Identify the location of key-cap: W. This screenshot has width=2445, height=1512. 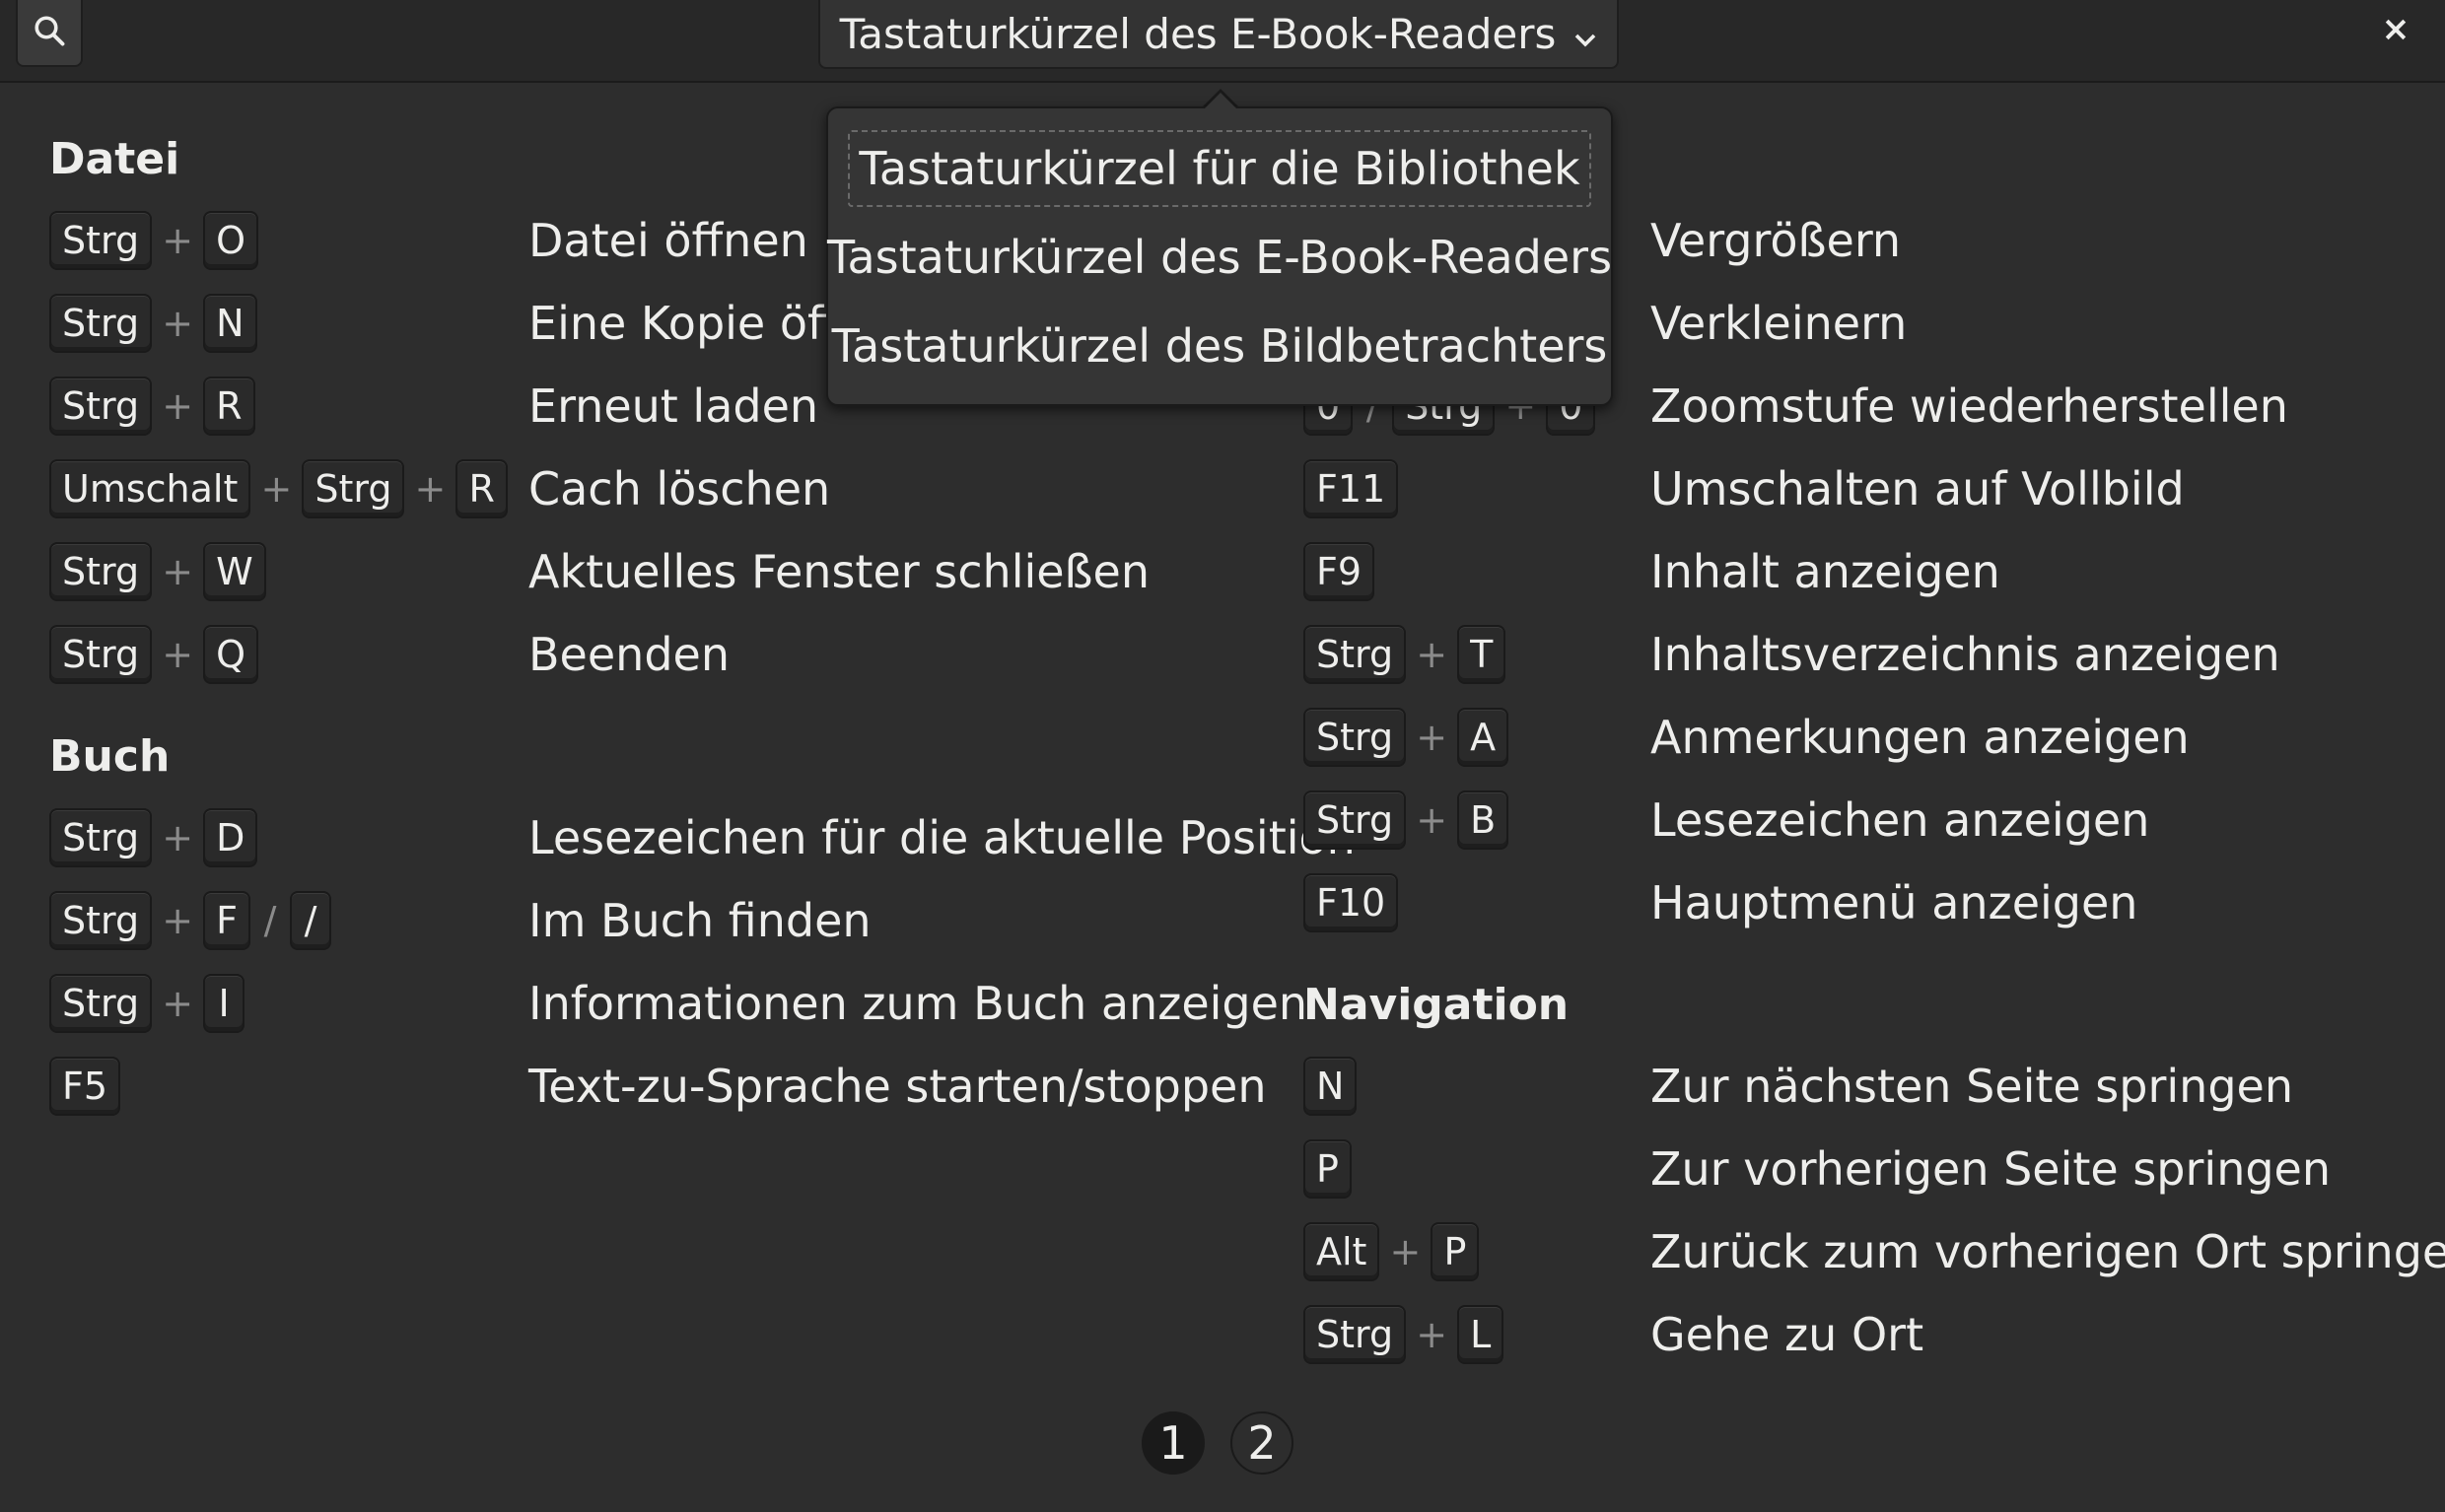
(234, 572).